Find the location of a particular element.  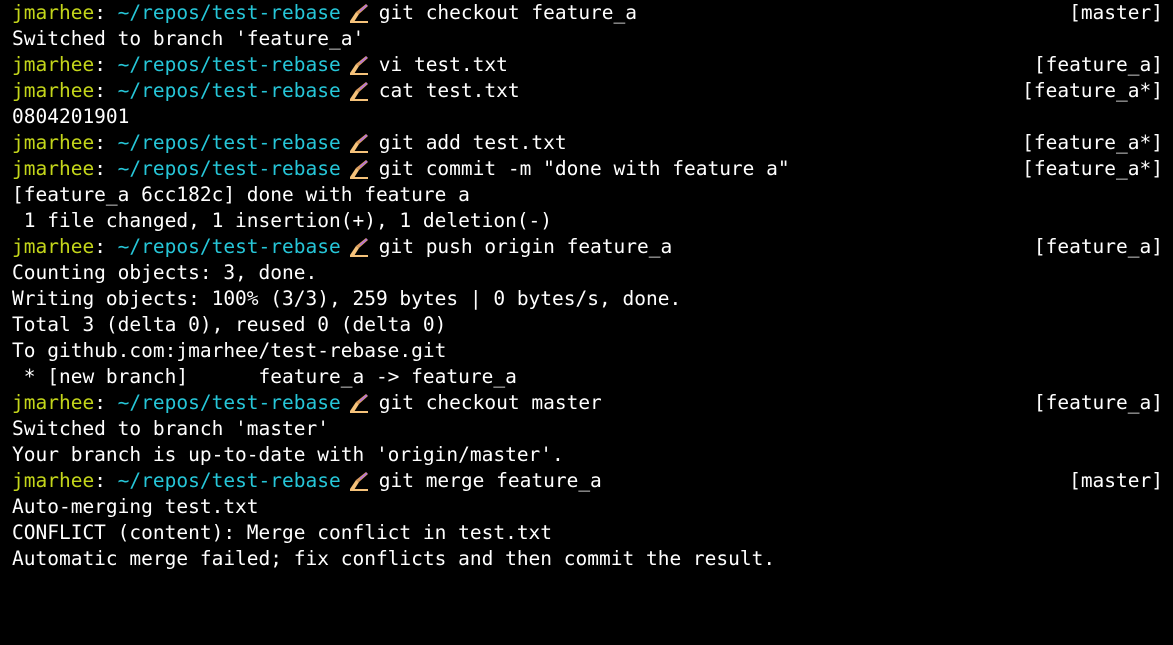

output-line: Auto-merging test.txt is located at coordinates (135, 506).